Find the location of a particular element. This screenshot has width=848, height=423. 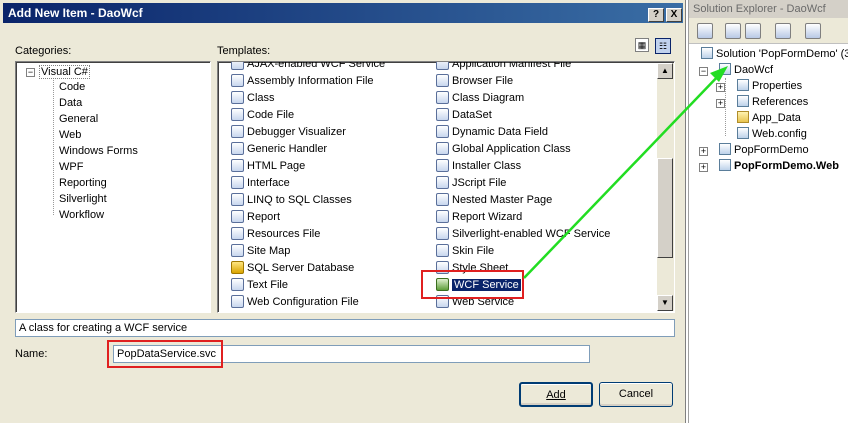

arrow-head is located at coordinates (719, 74).